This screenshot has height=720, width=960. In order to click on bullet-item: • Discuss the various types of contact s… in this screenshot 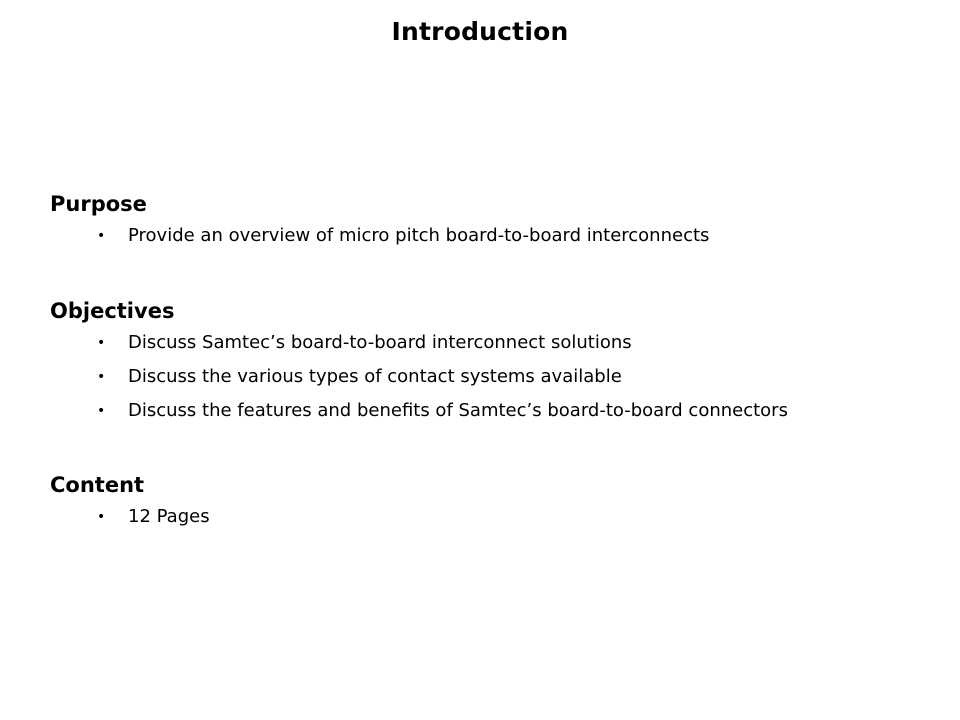, I will do `click(419, 377)`.